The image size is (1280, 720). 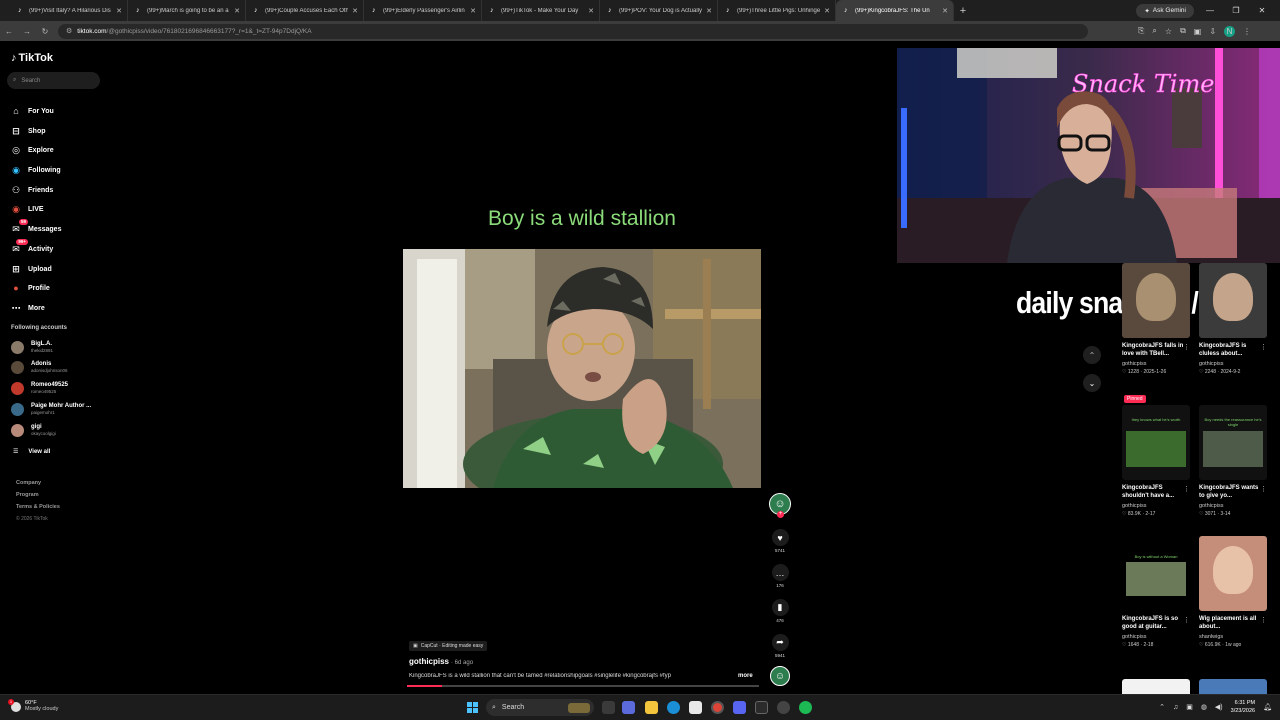 I want to click on extensions-icon: ⧉, so click(x=1183, y=31).